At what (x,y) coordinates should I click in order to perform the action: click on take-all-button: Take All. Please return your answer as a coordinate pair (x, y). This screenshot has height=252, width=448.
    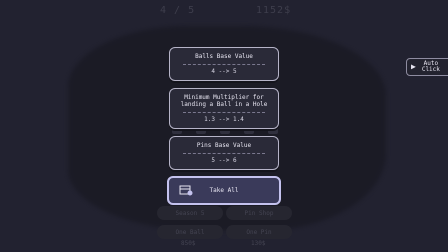
    Looking at the image, I should click on (224, 190).